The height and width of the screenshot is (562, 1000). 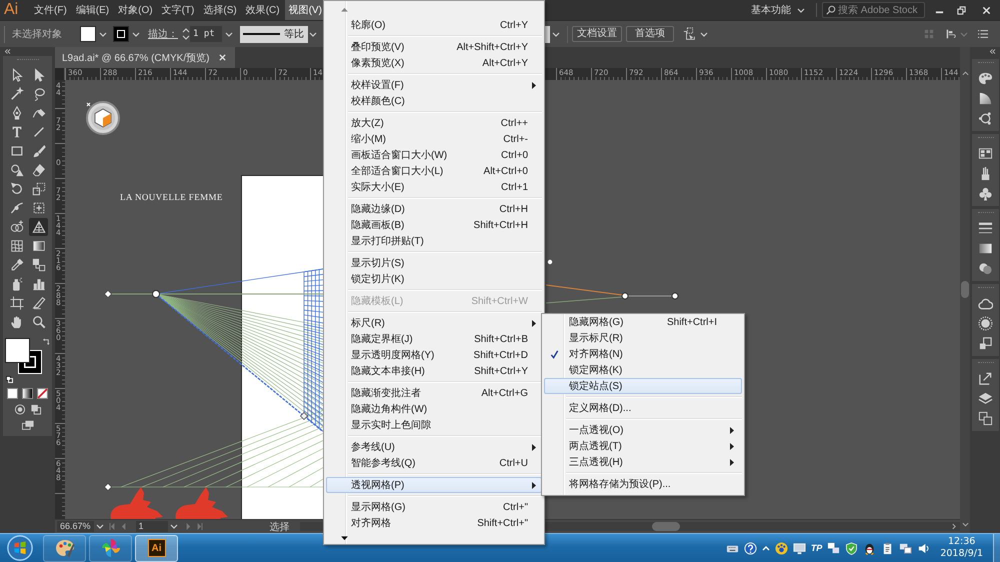 I want to click on menu-item: 轮廓(O) Ctrl+Y, so click(x=434, y=25).